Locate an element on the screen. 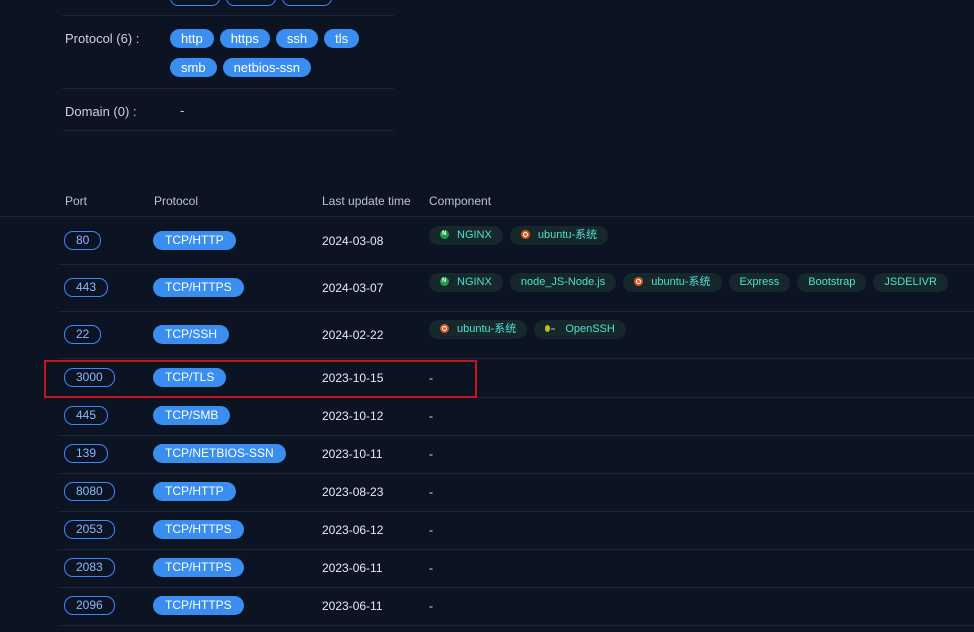  protocol-tag: tls is located at coordinates (342, 38).